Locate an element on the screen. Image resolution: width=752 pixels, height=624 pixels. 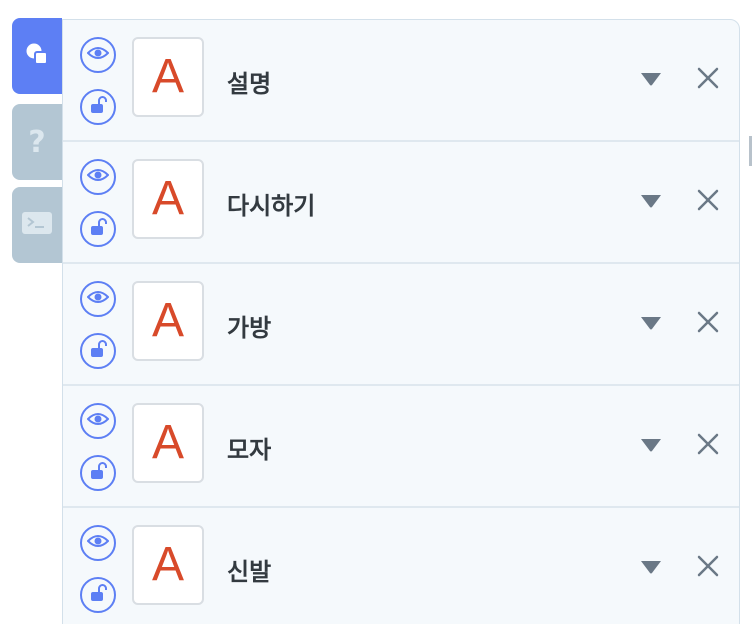
sprite-name: 가방 is located at coordinates (249, 328).